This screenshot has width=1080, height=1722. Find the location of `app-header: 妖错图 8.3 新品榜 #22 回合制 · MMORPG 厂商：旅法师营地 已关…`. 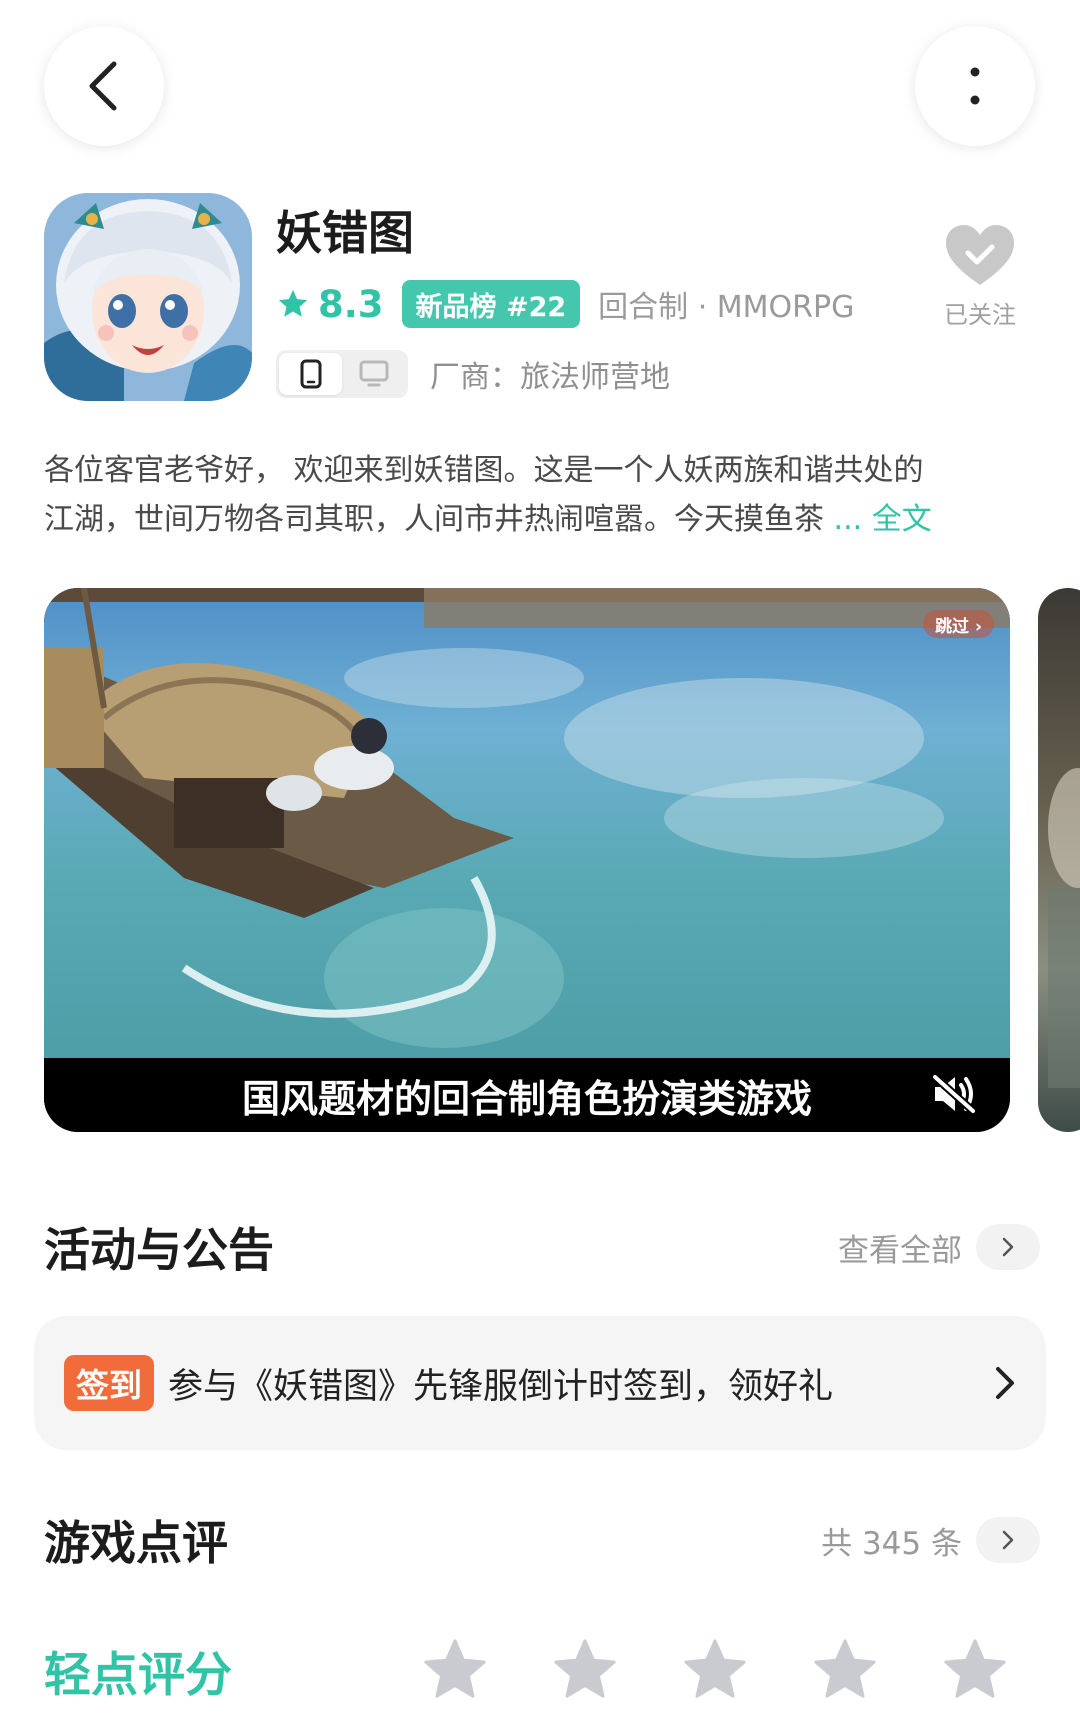

app-header: 妖错图 8.3 新品榜 #22 回合制 · MMORPG 厂商：旅法师营地 已关… is located at coordinates (544, 298).